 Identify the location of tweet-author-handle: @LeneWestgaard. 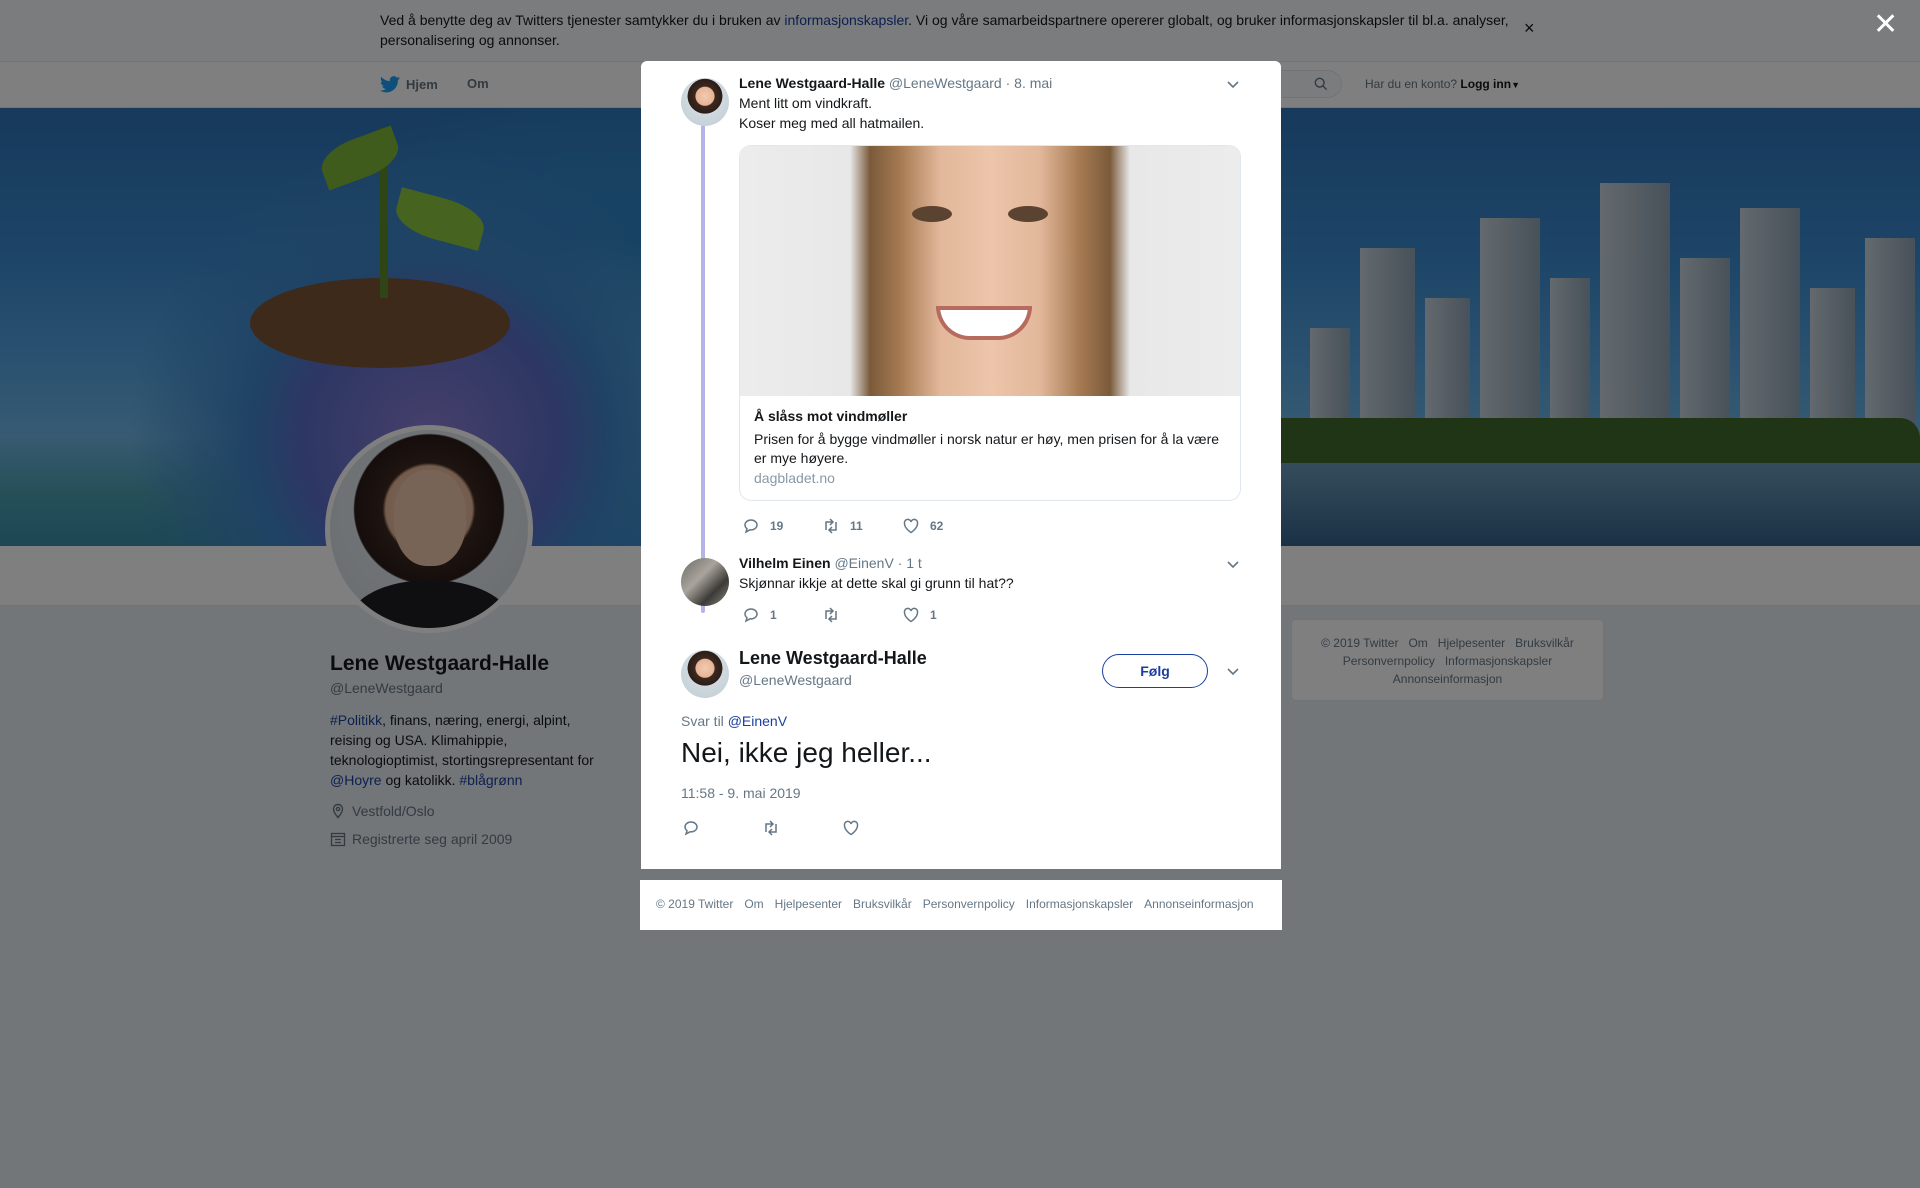
(945, 83).